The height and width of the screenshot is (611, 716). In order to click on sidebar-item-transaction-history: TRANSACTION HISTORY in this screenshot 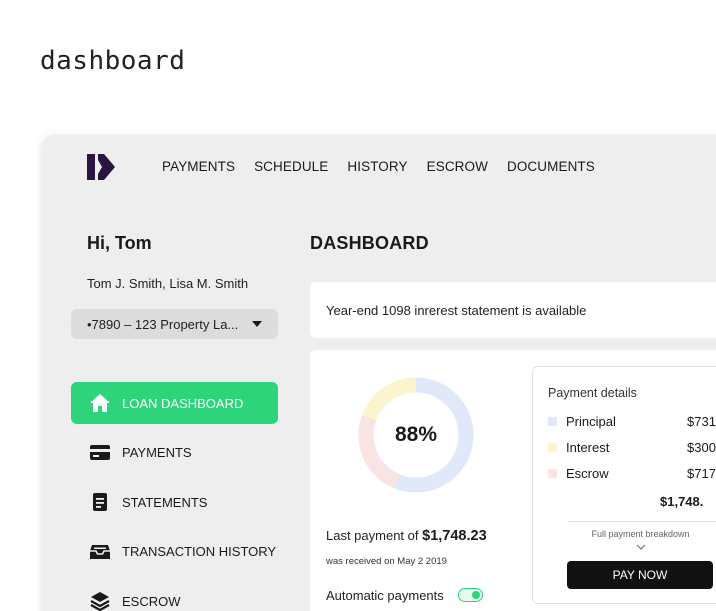, I will do `click(174, 552)`.